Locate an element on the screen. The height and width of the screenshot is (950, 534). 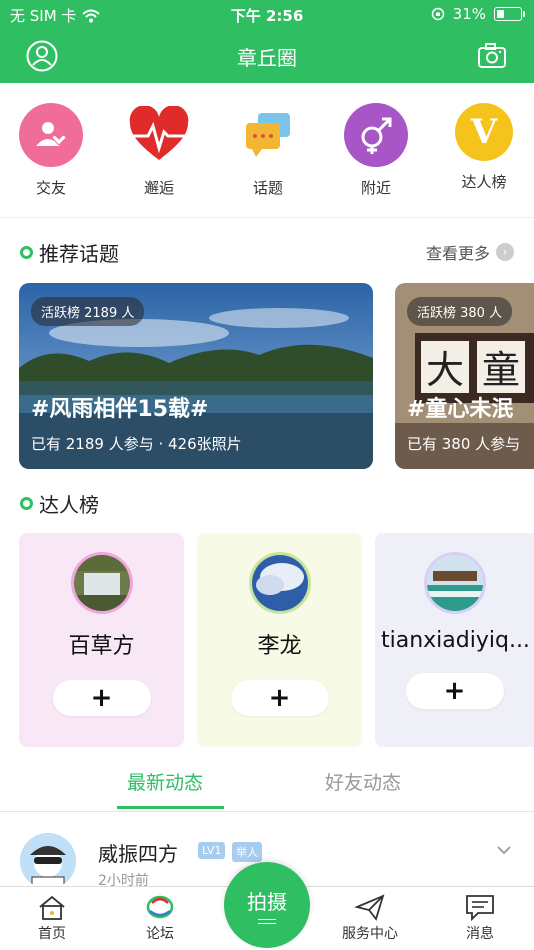
post-author: 威振四方 is located at coordinates (138, 852).